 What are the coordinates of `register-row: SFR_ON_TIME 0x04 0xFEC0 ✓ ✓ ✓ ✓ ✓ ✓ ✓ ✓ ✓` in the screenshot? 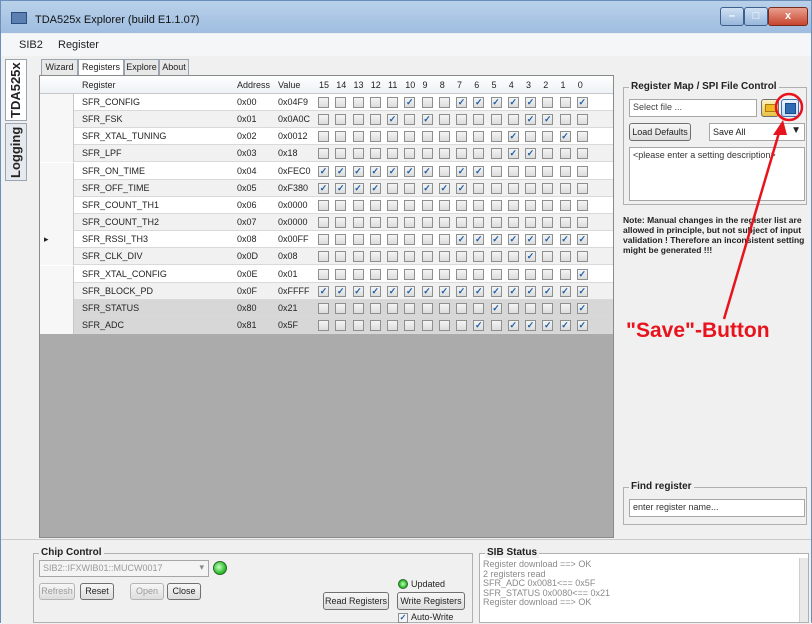 It's located at (326, 171).